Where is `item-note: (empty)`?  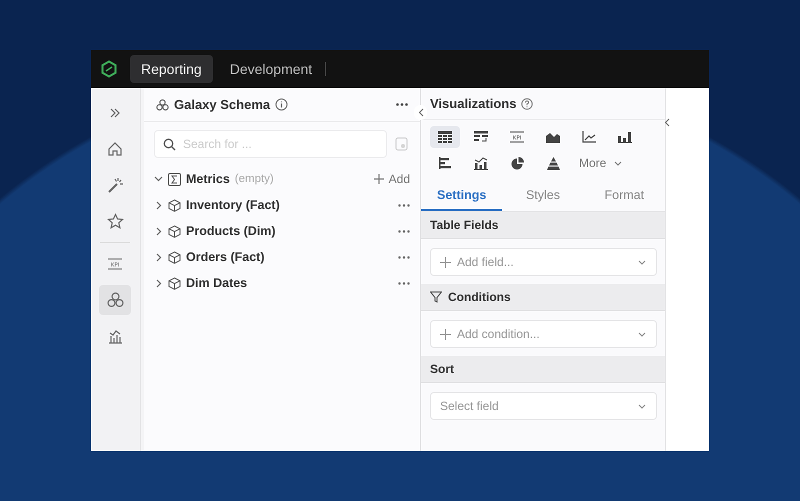
item-note: (empty) is located at coordinates (254, 179).